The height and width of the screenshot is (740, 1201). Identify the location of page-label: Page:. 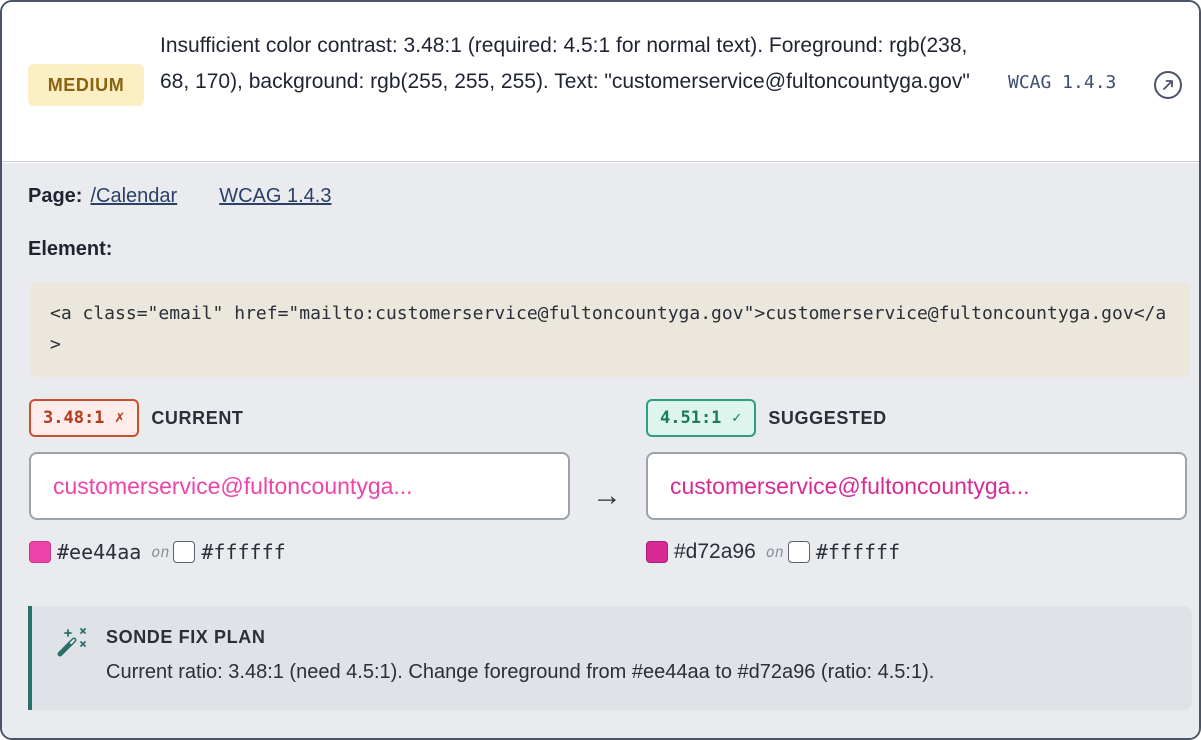
(55, 196).